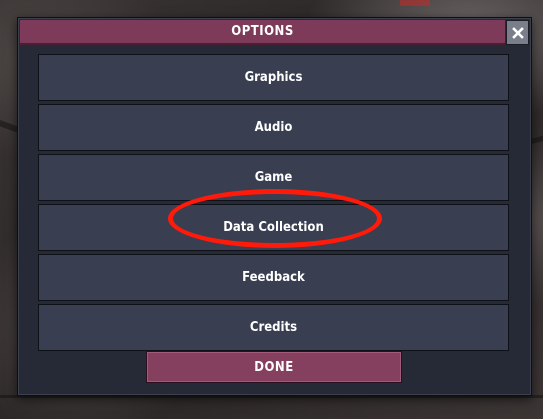 The width and height of the screenshot is (543, 419). I want to click on data-collection-button-label: Data Collection, so click(273, 227).